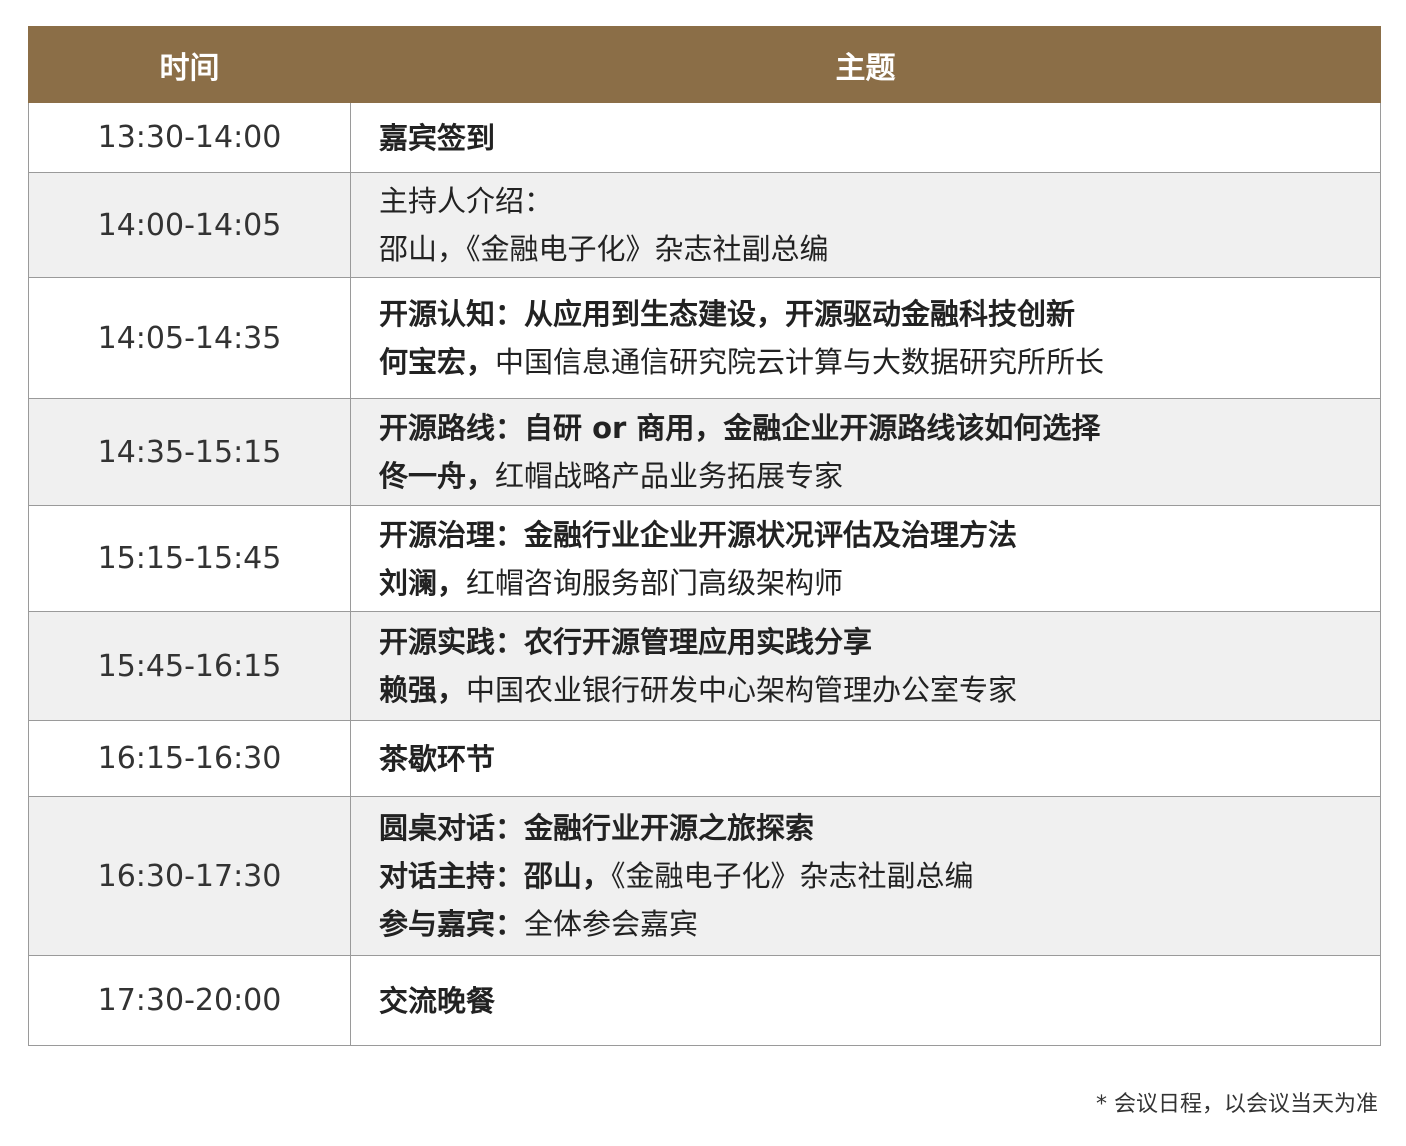 The image size is (1406, 1146). What do you see at coordinates (597, 828) in the screenshot?
I see `topic-strong: 圆桌对话：金融行业开源之旅探索` at bounding box center [597, 828].